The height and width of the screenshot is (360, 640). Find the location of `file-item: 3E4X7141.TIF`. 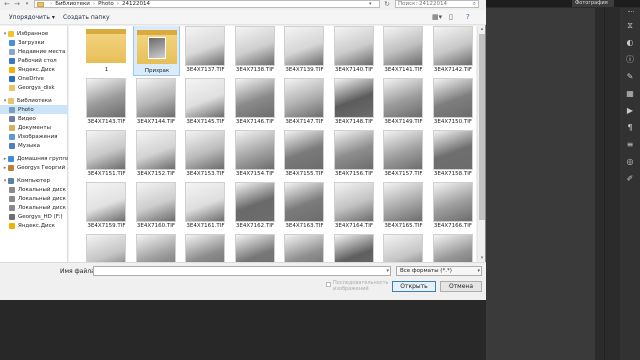

file-item: 3E4X7141.TIF is located at coordinates (403, 51).